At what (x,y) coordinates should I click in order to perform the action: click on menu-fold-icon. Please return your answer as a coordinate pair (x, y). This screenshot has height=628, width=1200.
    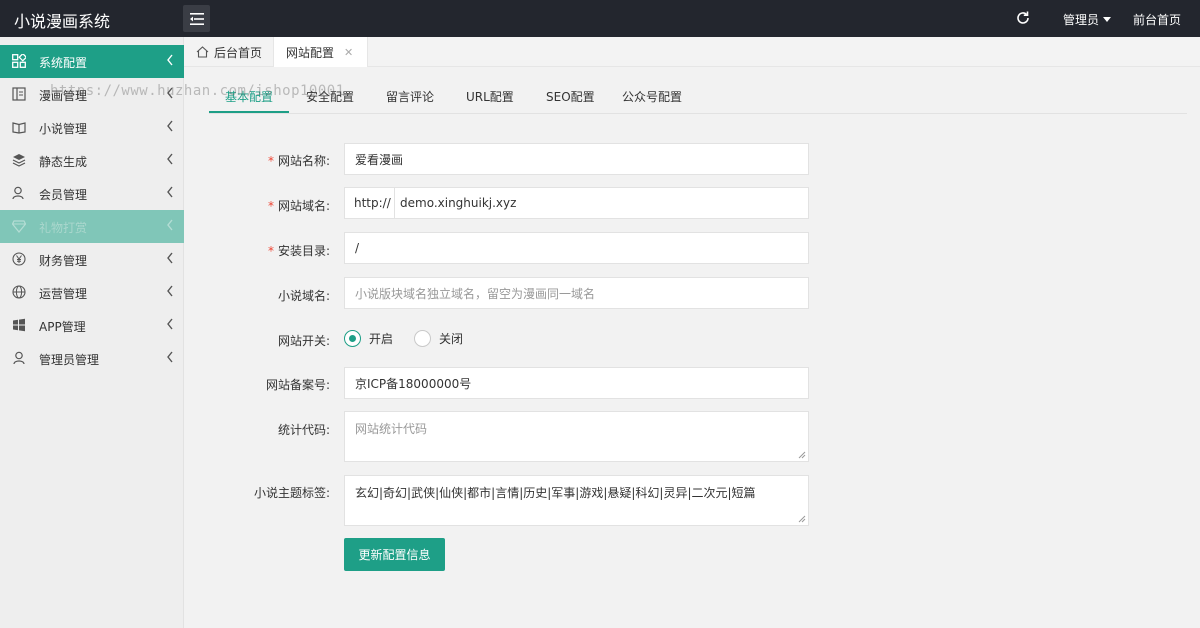
    Looking at the image, I should click on (196, 18).